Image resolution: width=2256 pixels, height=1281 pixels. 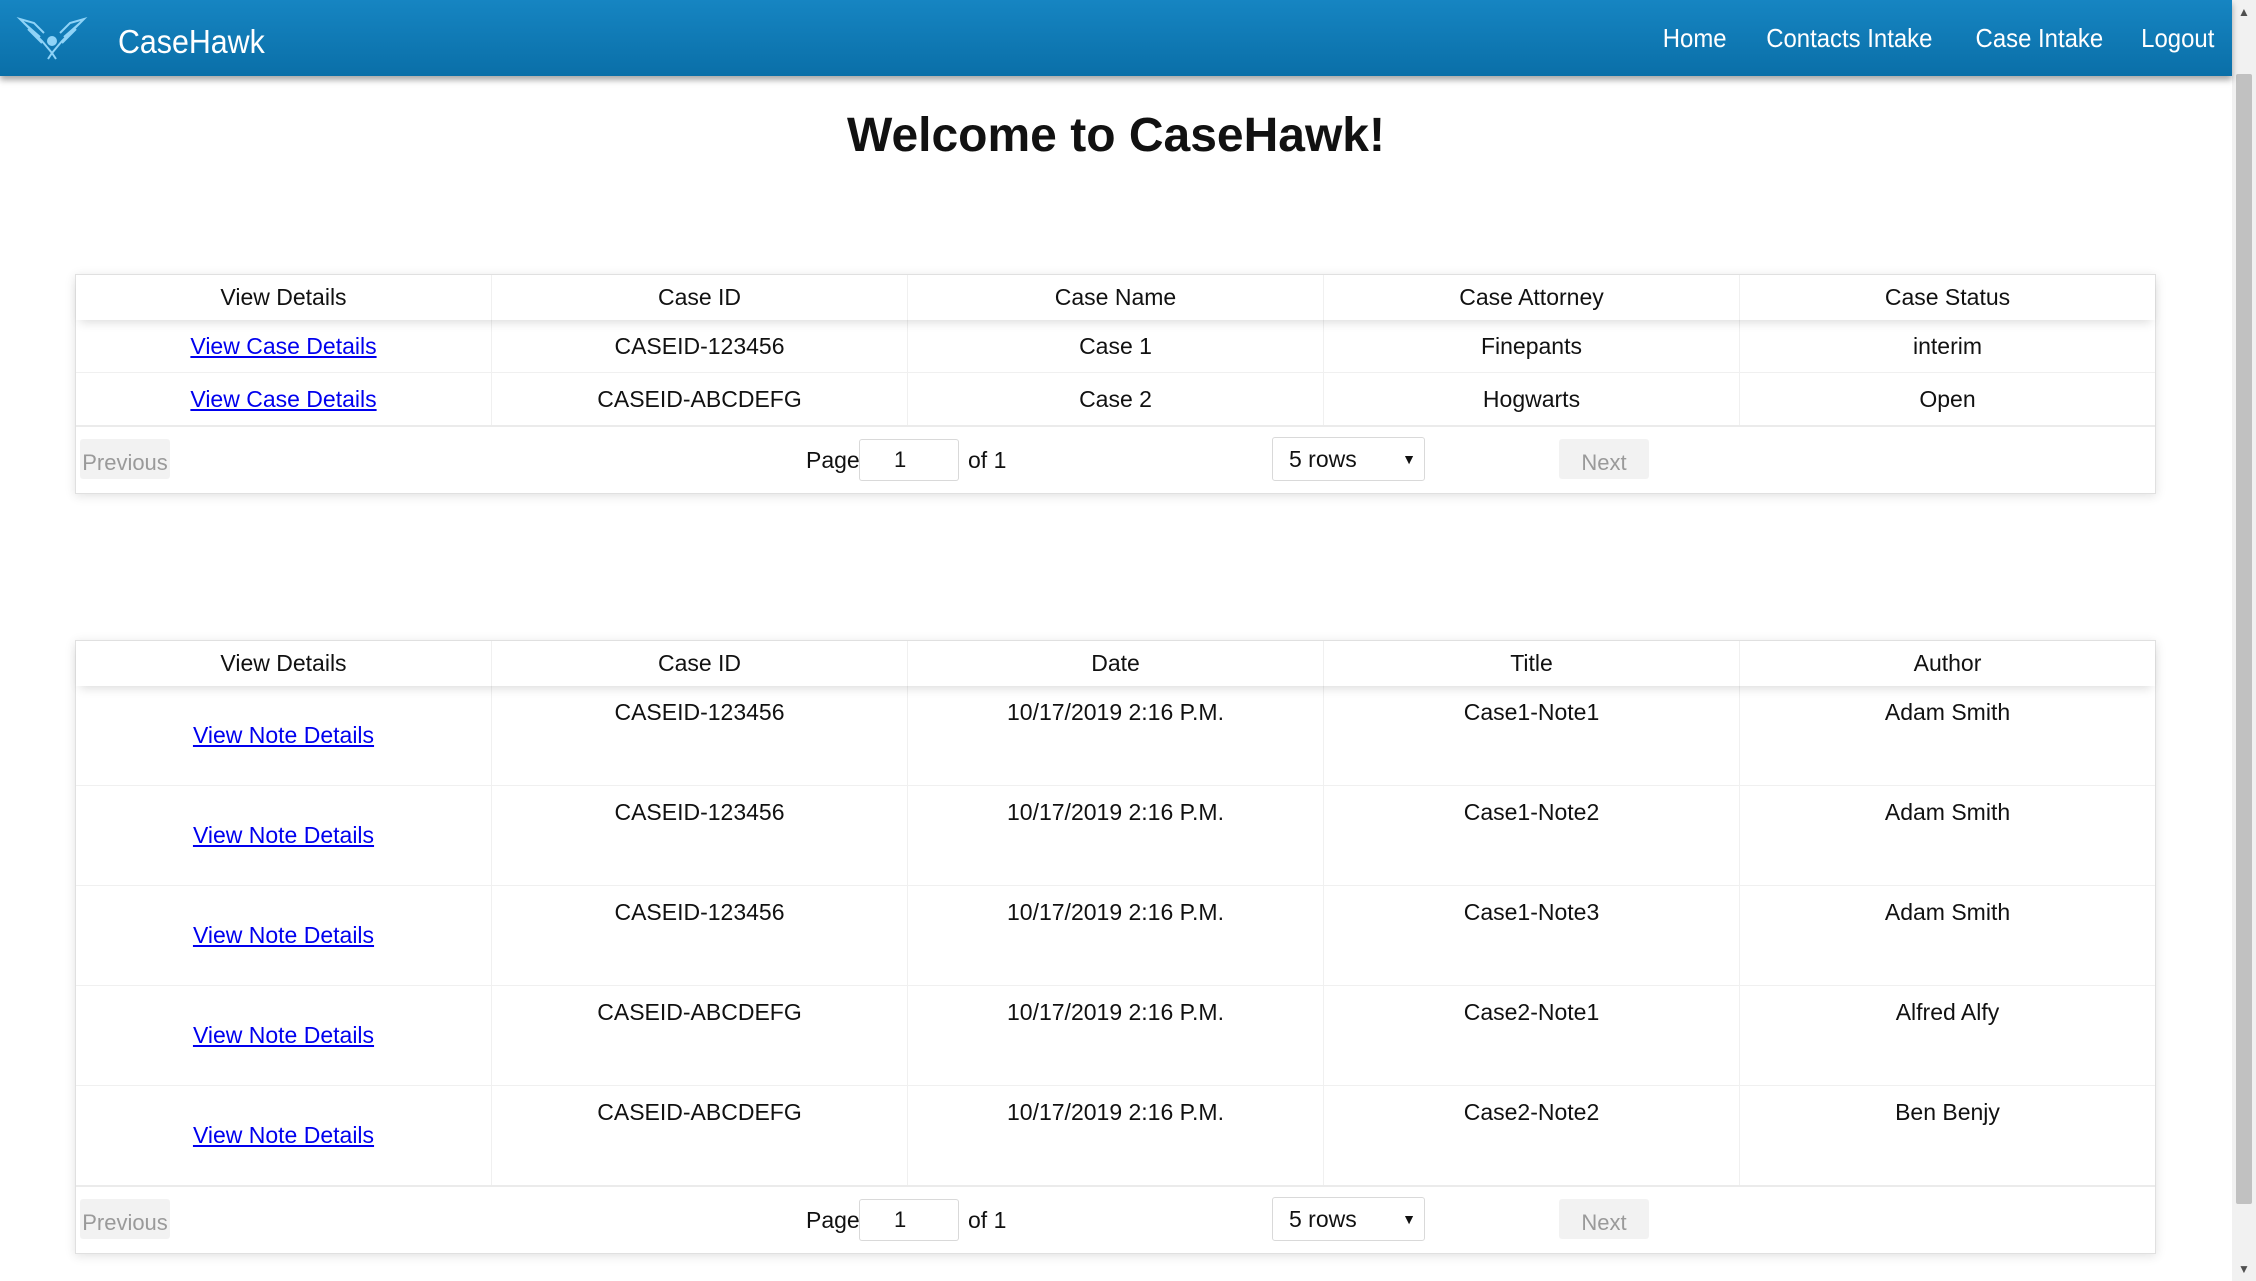 I want to click on column-header: Date, so click(x=1116, y=663).